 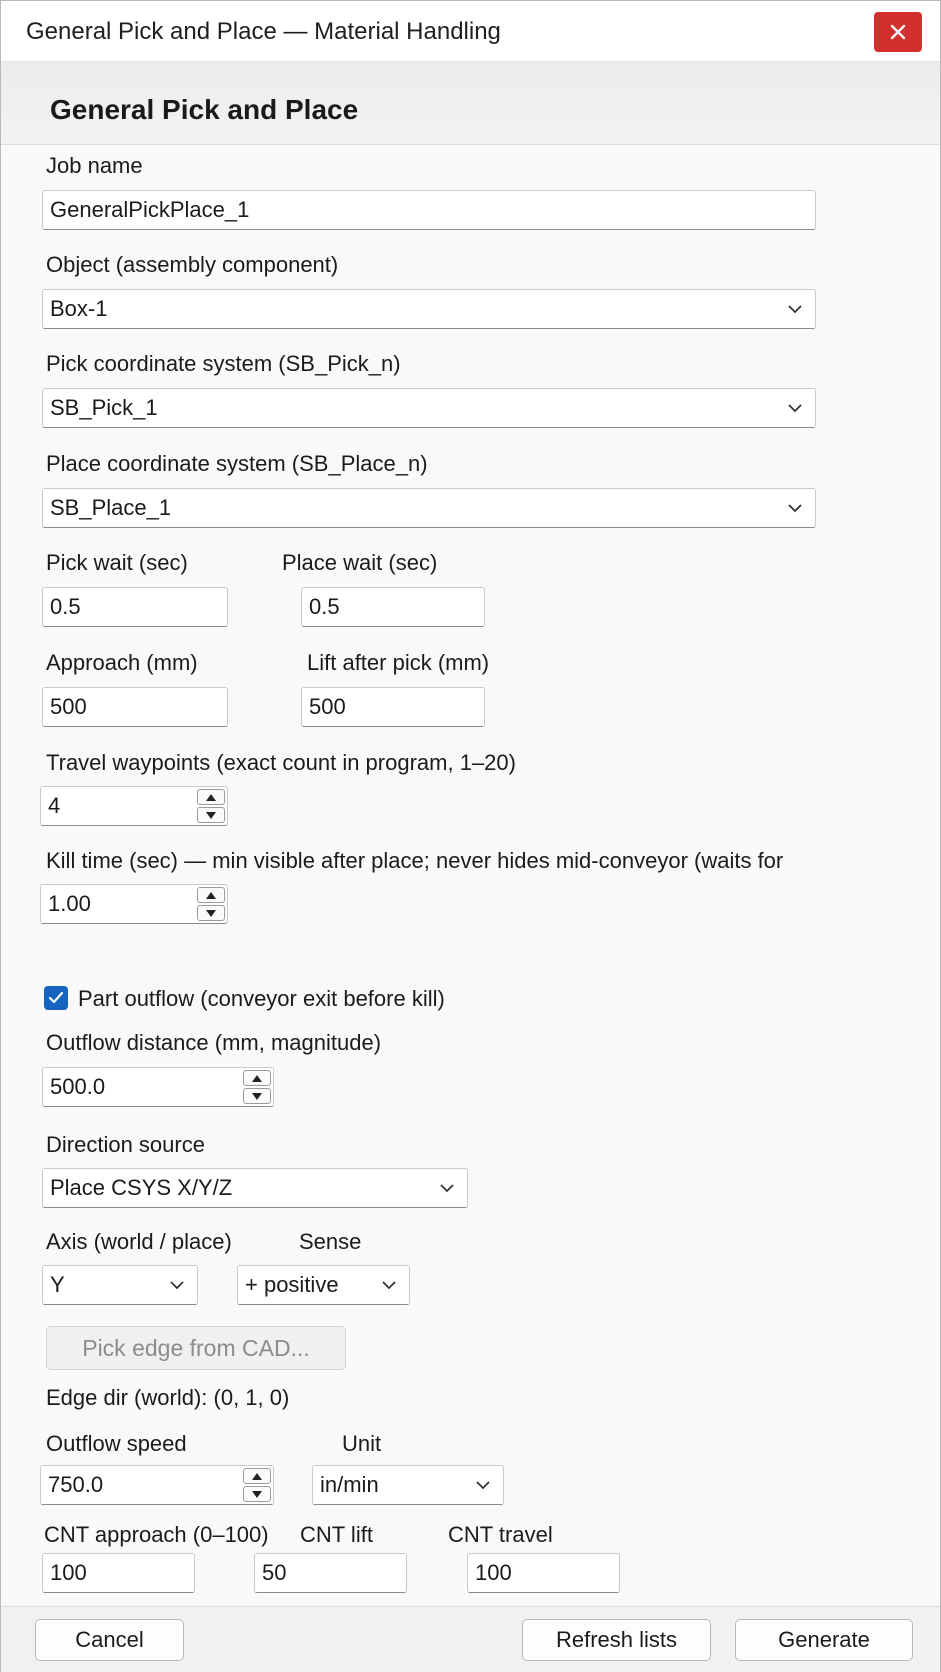 What do you see at coordinates (54, 805) in the screenshot?
I see `travel-waypoints-value: 4` at bounding box center [54, 805].